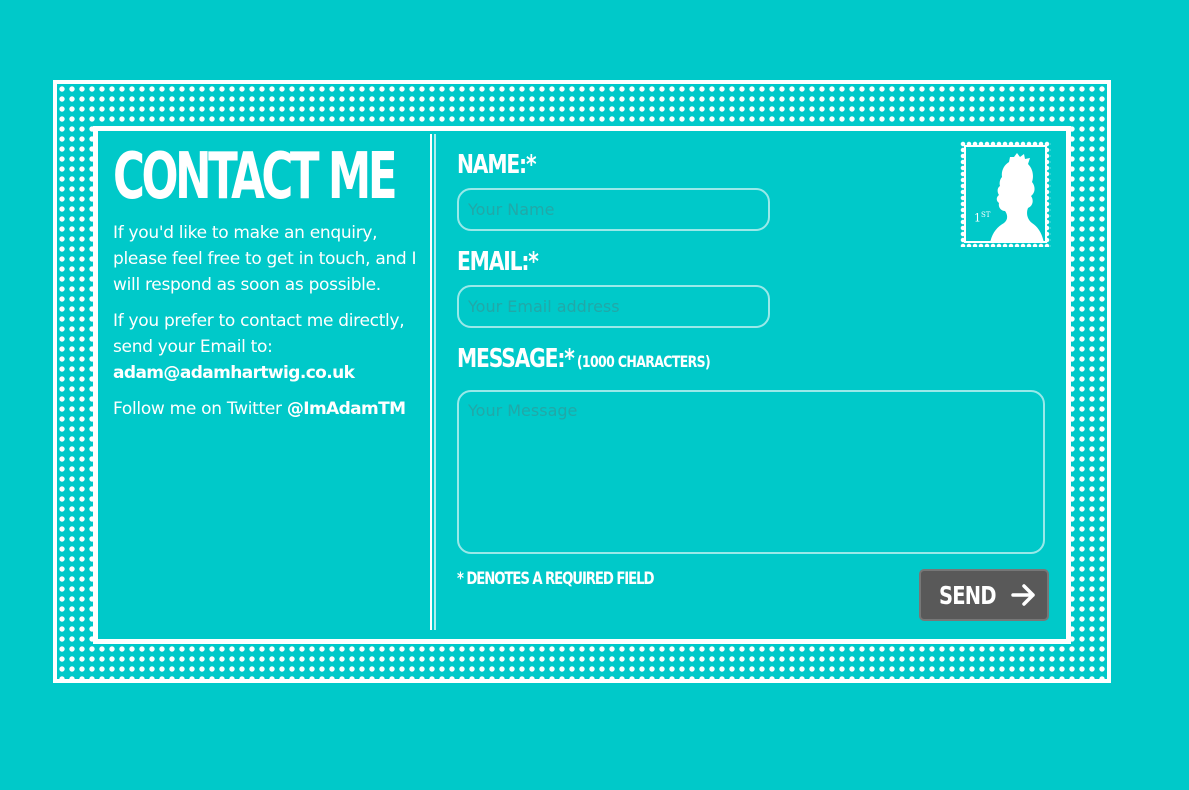 This screenshot has height=790, width=1189. Describe the element at coordinates (516, 359) in the screenshot. I see `message-label: MESSAGE:*` at that location.